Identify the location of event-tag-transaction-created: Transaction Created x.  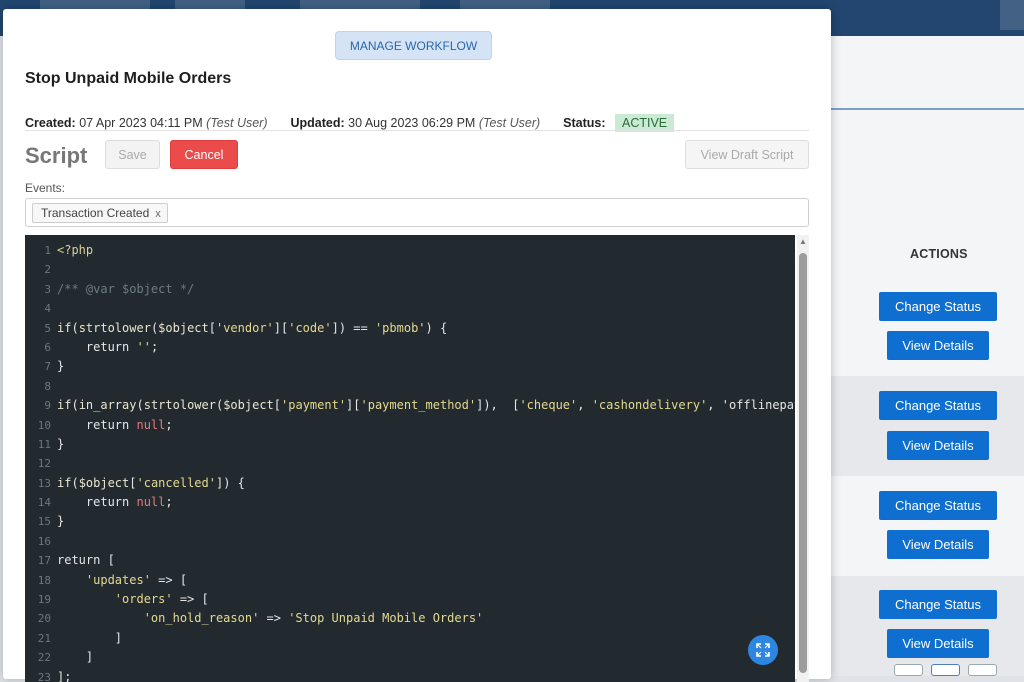
(100, 213).